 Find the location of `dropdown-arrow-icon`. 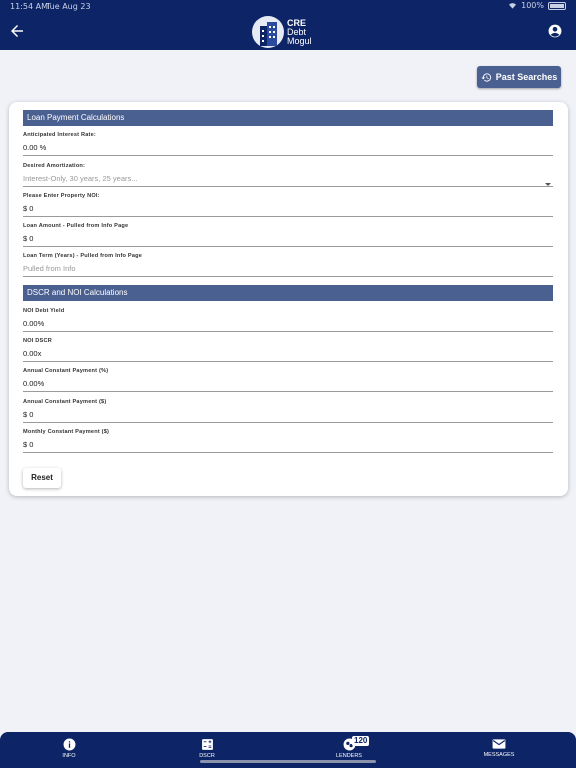

dropdown-arrow-icon is located at coordinates (548, 184).